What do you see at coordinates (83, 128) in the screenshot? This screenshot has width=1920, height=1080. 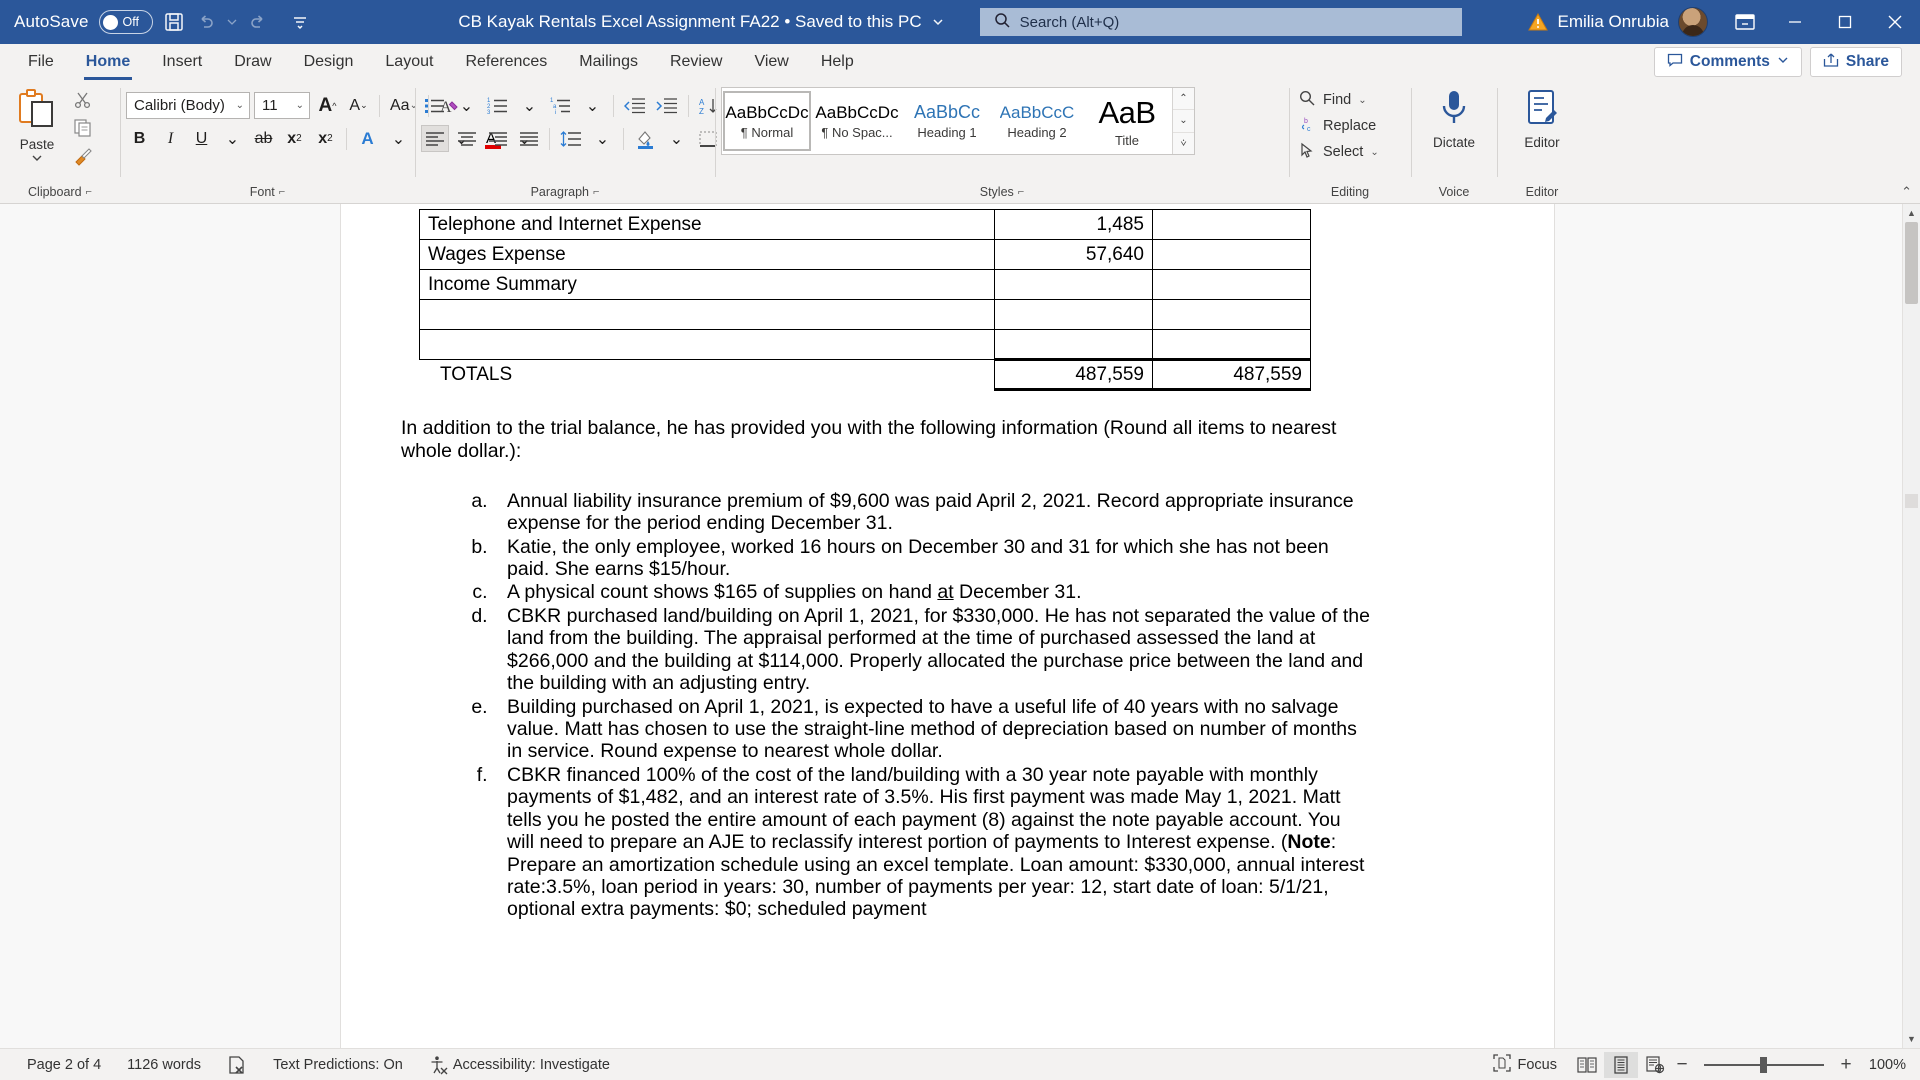 I see `copy-icon` at bounding box center [83, 128].